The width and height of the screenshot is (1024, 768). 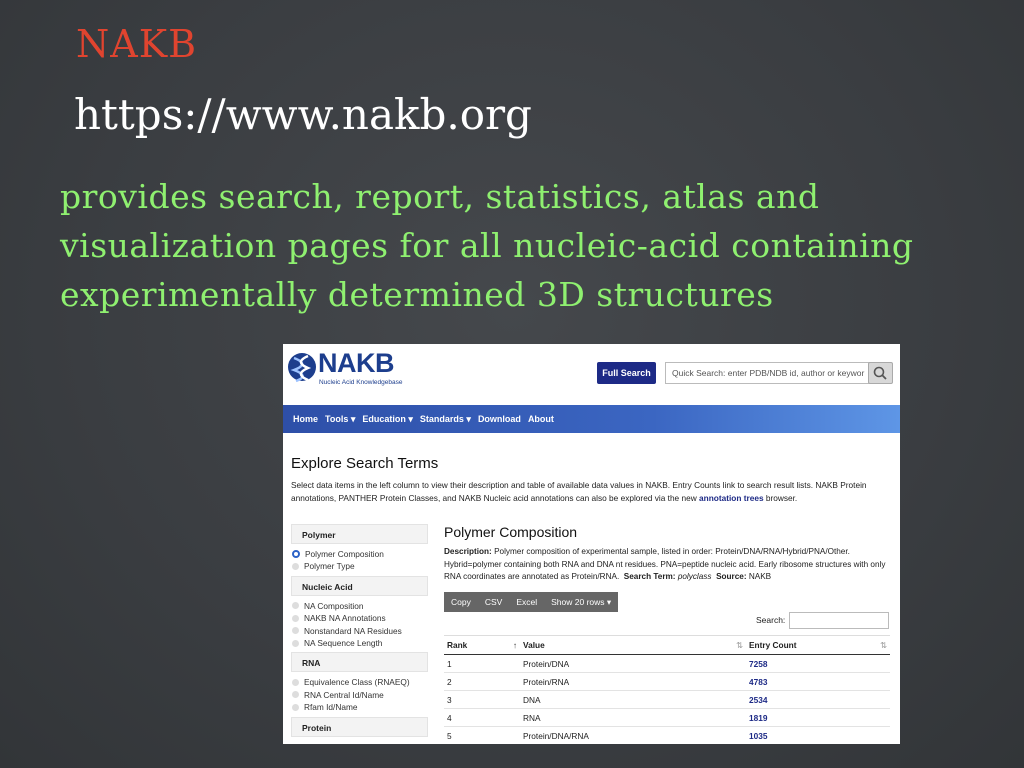 I want to click on excel-button: Excel, so click(x=526, y=602).